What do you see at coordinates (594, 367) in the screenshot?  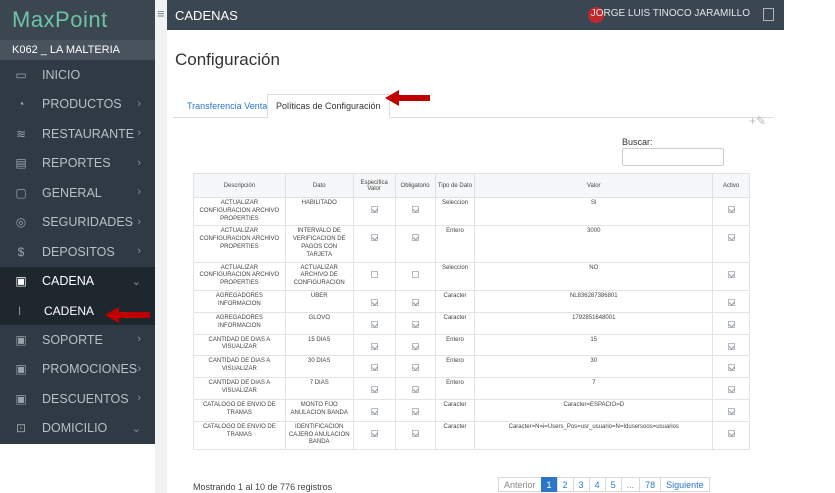 I see `table-cell: 30` at bounding box center [594, 367].